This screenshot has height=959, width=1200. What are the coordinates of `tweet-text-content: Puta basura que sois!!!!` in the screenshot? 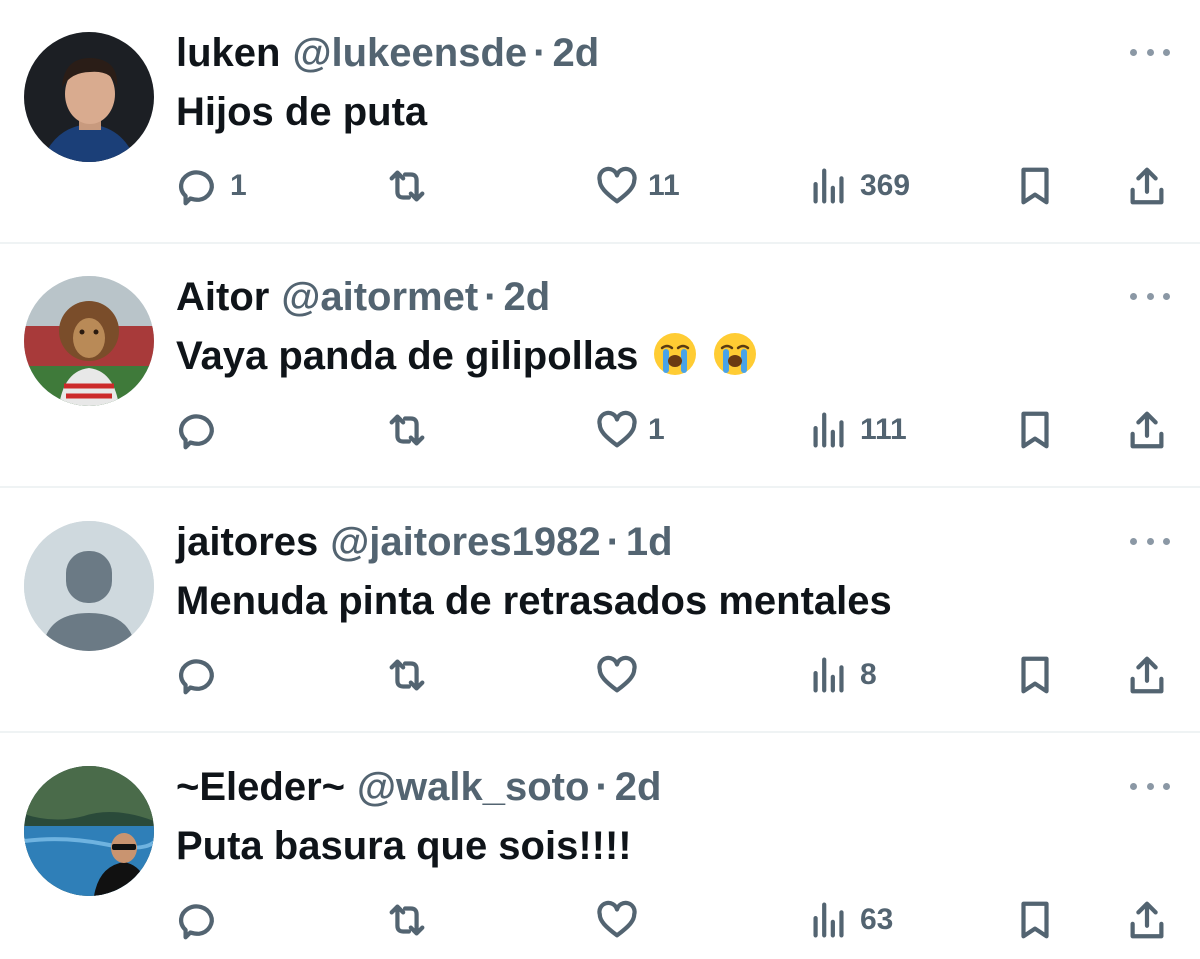 It's located at (404, 846).